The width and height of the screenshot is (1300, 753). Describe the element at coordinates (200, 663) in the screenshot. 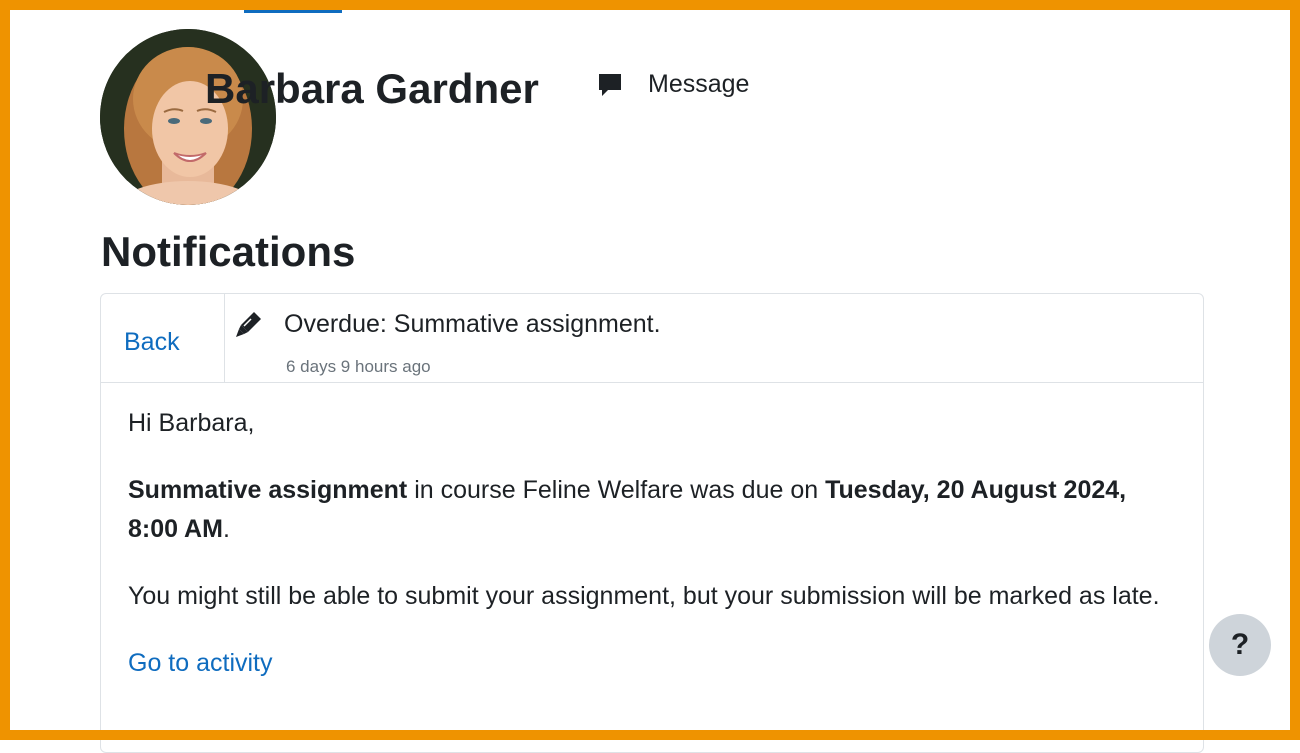

I see `go-to-activity-link: Go to activity` at that location.